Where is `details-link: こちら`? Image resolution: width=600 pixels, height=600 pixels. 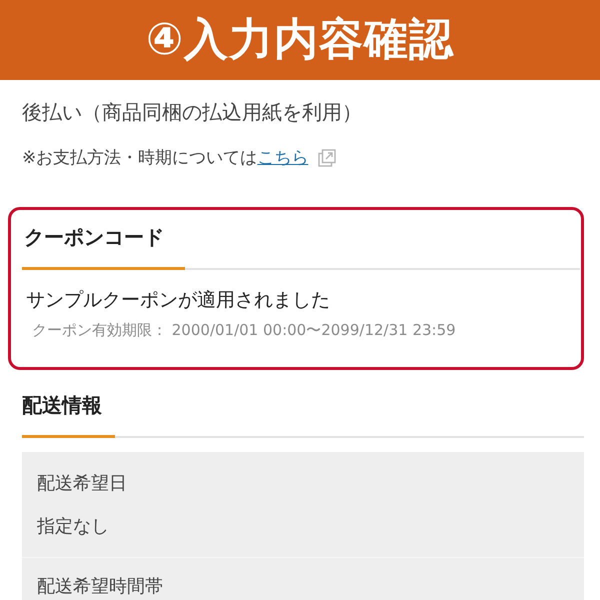 details-link: こちら is located at coordinates (282, 158).